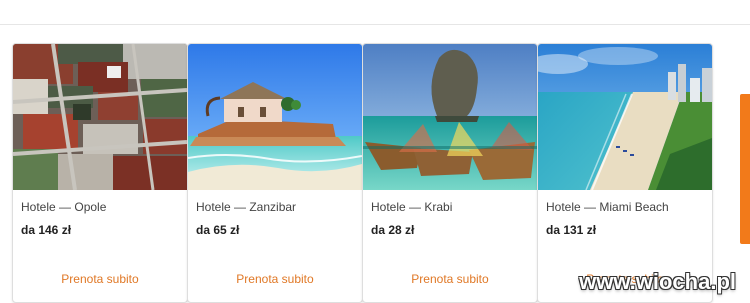  What do you see at coordinates (745, 169) in the screenshot?
I see `carousel-next-button` at bounding box center [745, 169].